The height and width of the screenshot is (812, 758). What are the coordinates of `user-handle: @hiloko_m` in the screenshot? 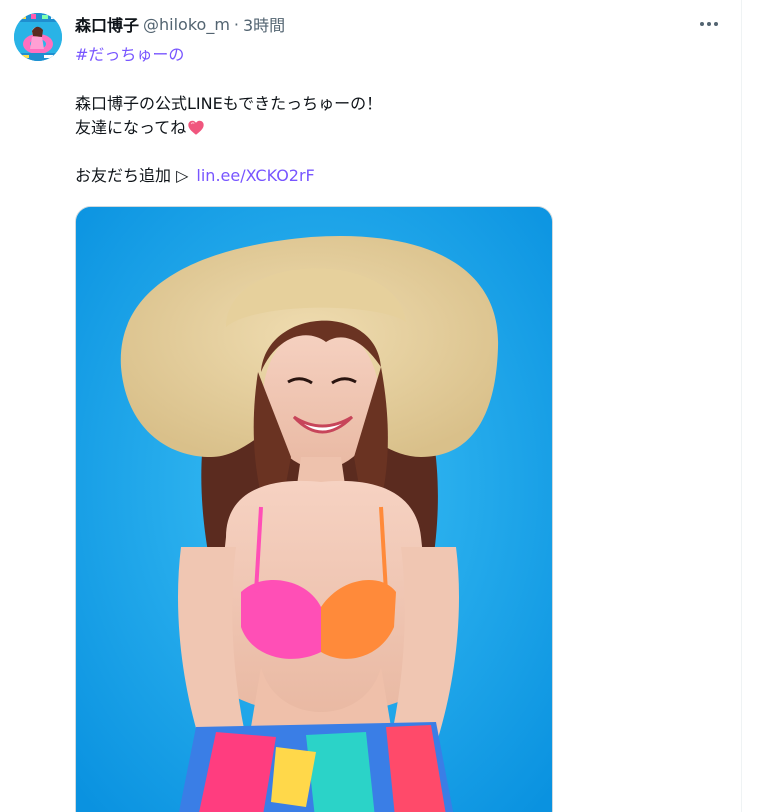 It's located at (186, 24).